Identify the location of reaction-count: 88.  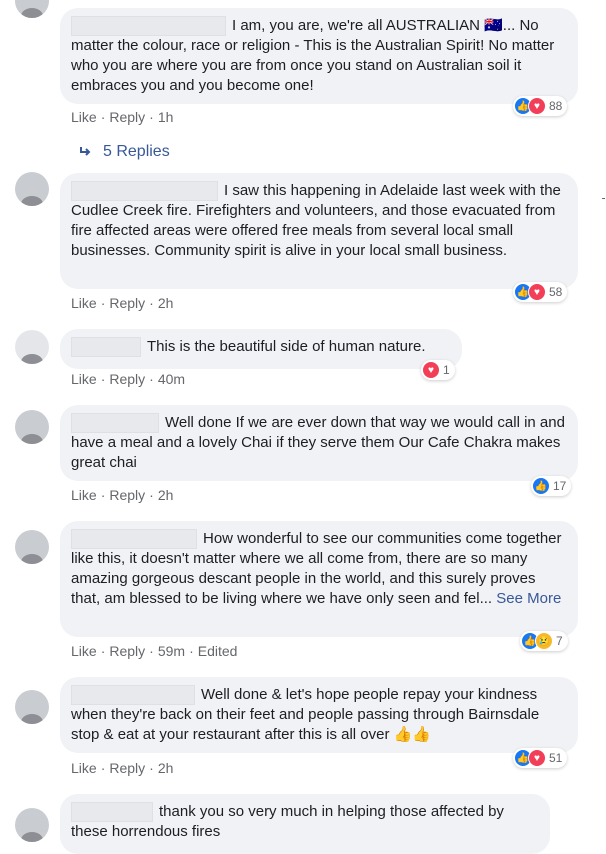
(556, 106).